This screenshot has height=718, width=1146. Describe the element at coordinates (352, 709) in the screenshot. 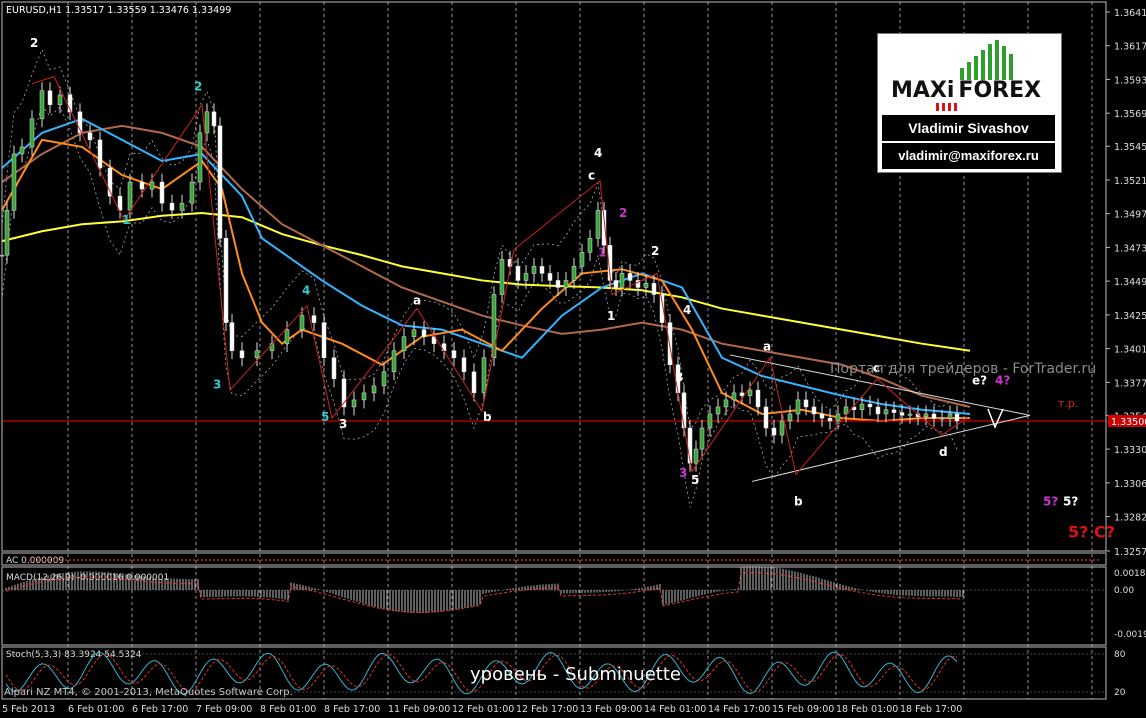

I see `x-tick-label: 8 Feb 17:00` at that location.